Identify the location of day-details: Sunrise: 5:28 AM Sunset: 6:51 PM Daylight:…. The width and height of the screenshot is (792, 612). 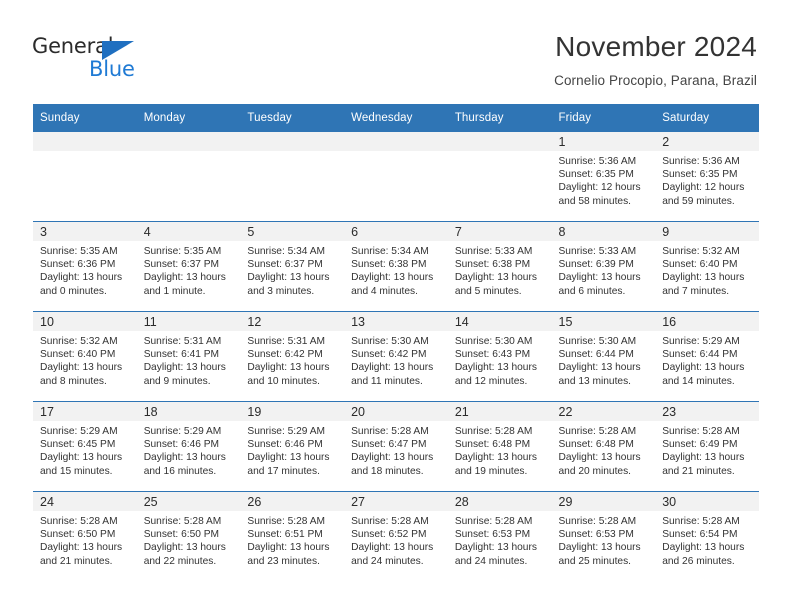
(292, 539).